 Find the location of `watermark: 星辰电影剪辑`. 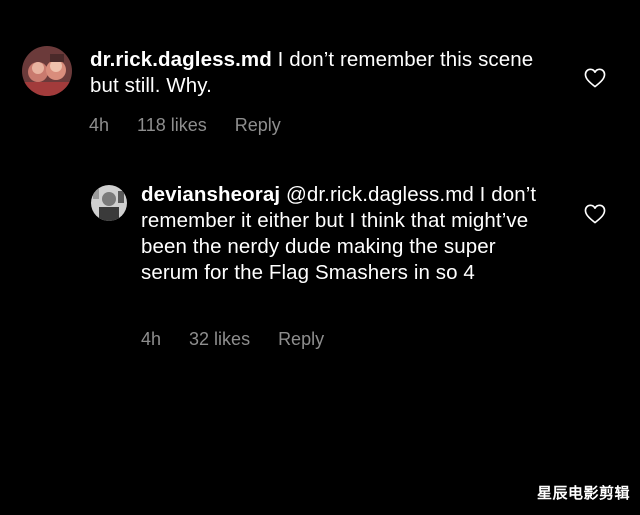

watermark: 星辰电影剪辑 is located at coordinates (583, 493).